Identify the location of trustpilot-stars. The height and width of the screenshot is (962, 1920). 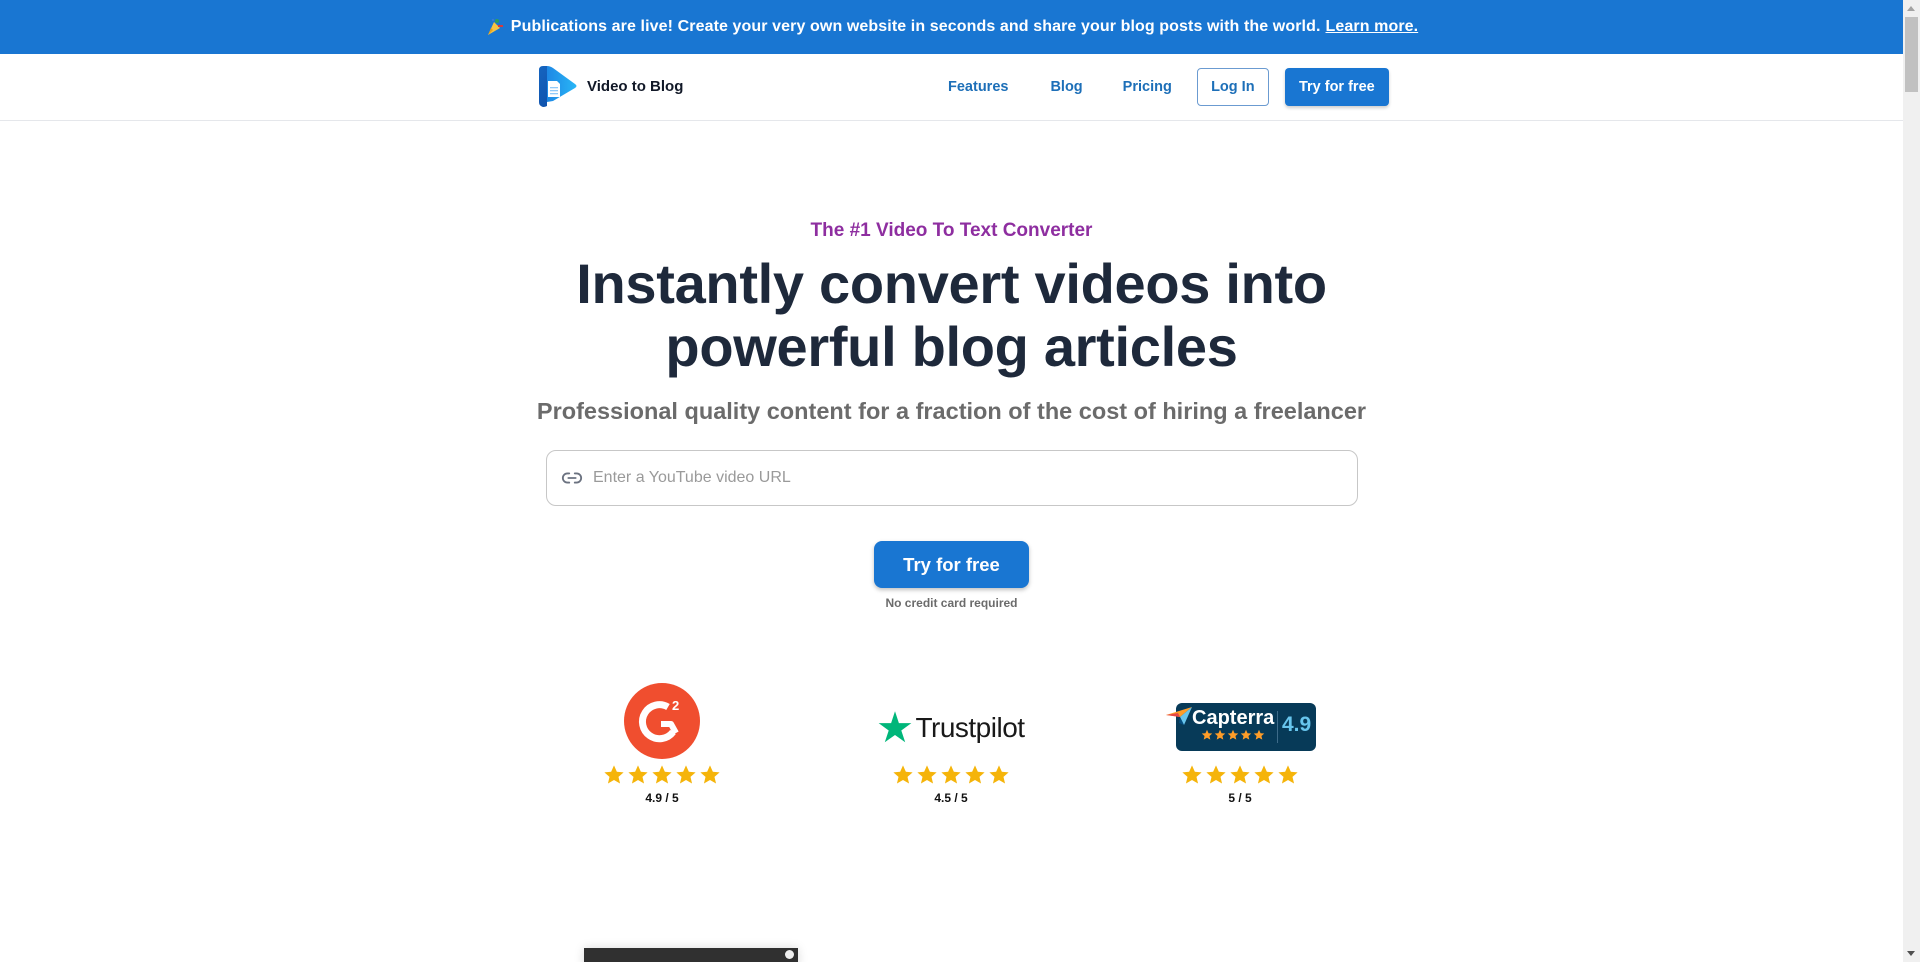
(951, 777).